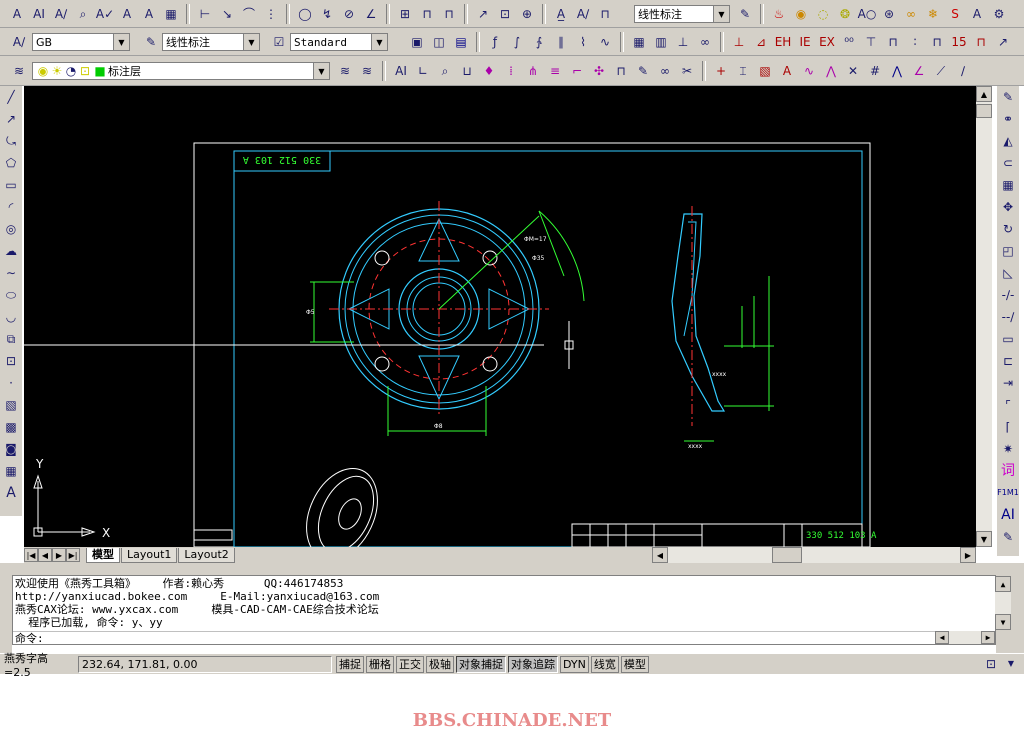  I want to click on yx-angle-icon: ∟, so click(423, 71).